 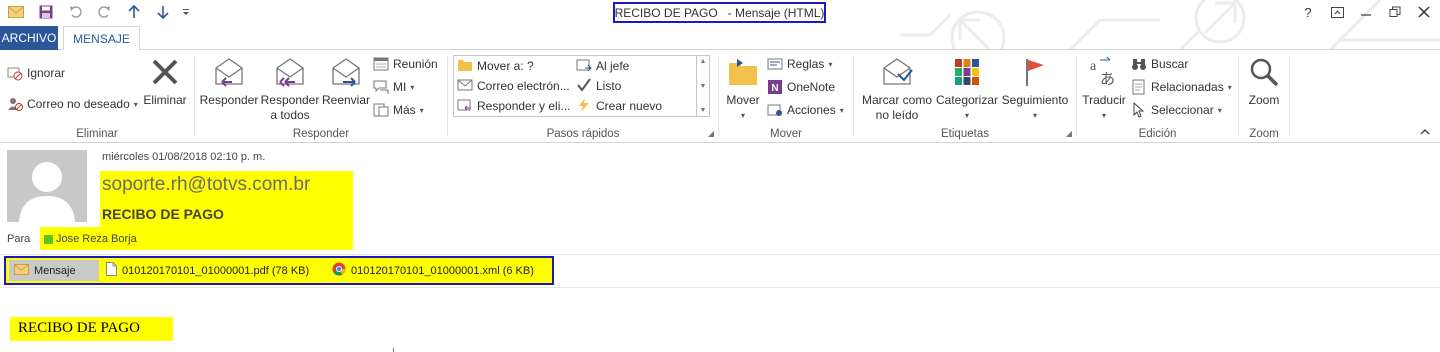 I want to click on magnifier-icon, so click(x=1264, y=72).